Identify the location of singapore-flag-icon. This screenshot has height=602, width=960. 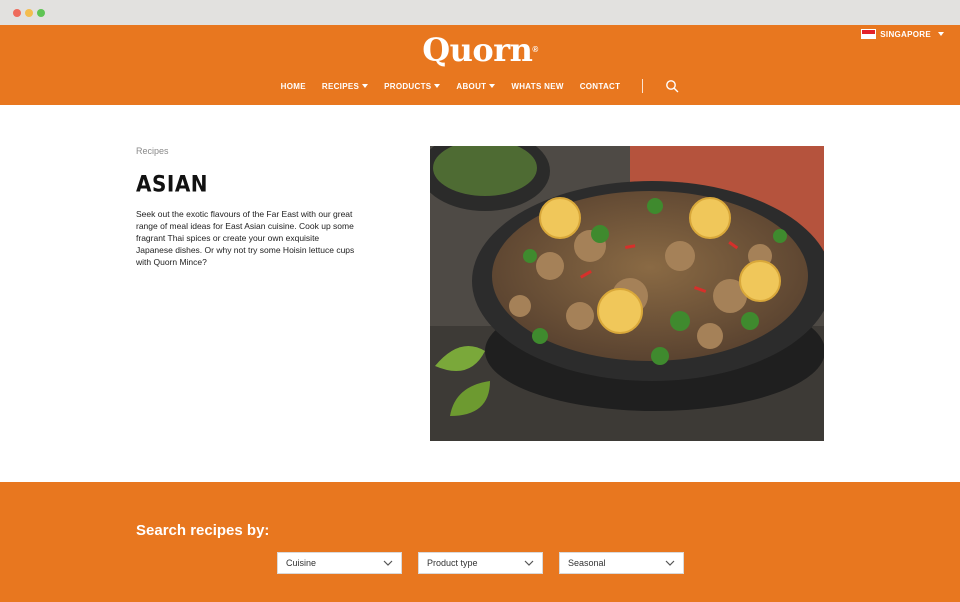
(869, 34).